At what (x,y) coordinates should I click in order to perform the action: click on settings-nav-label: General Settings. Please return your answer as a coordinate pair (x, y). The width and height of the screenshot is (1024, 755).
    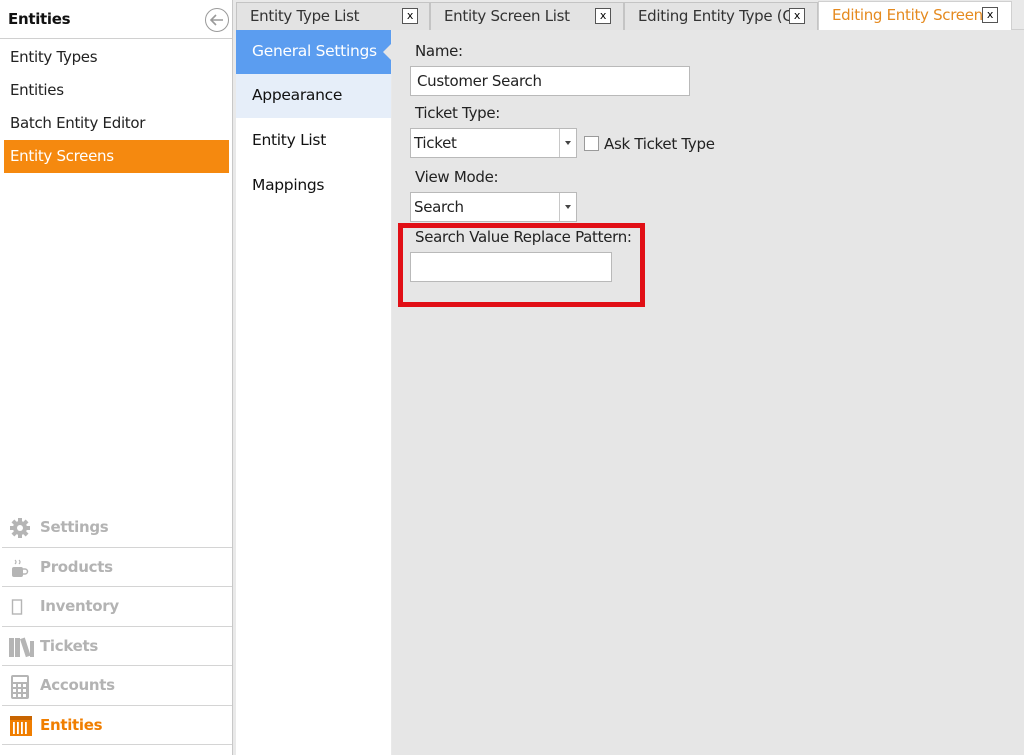
    Looking at the image, I should click on (314, 51).